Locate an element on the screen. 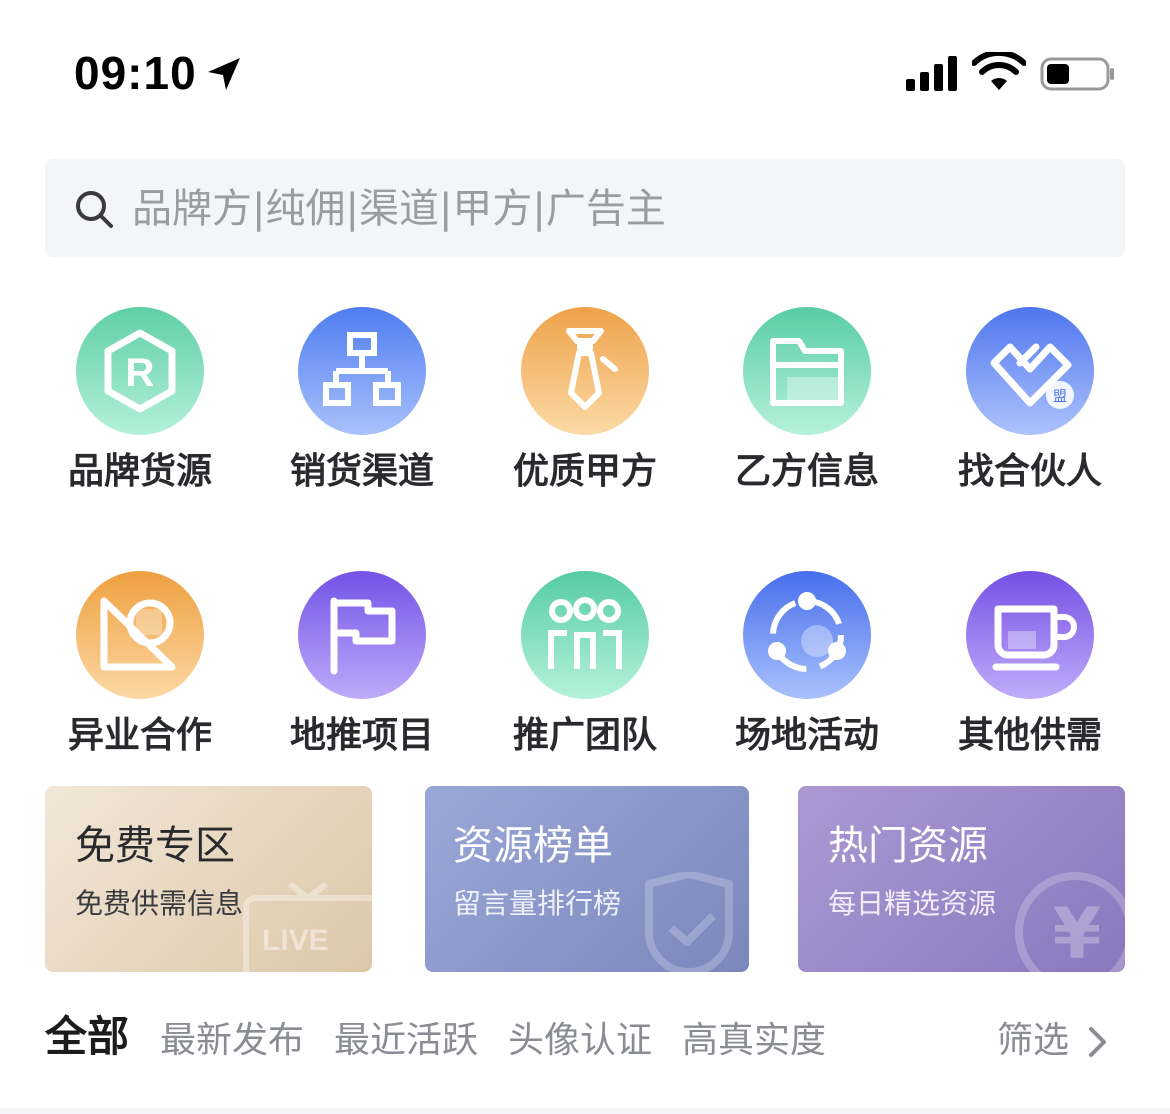 This screenshot has width=1170, height=1114. card-title: 资源榜单 is located at coordinates (533, 846).